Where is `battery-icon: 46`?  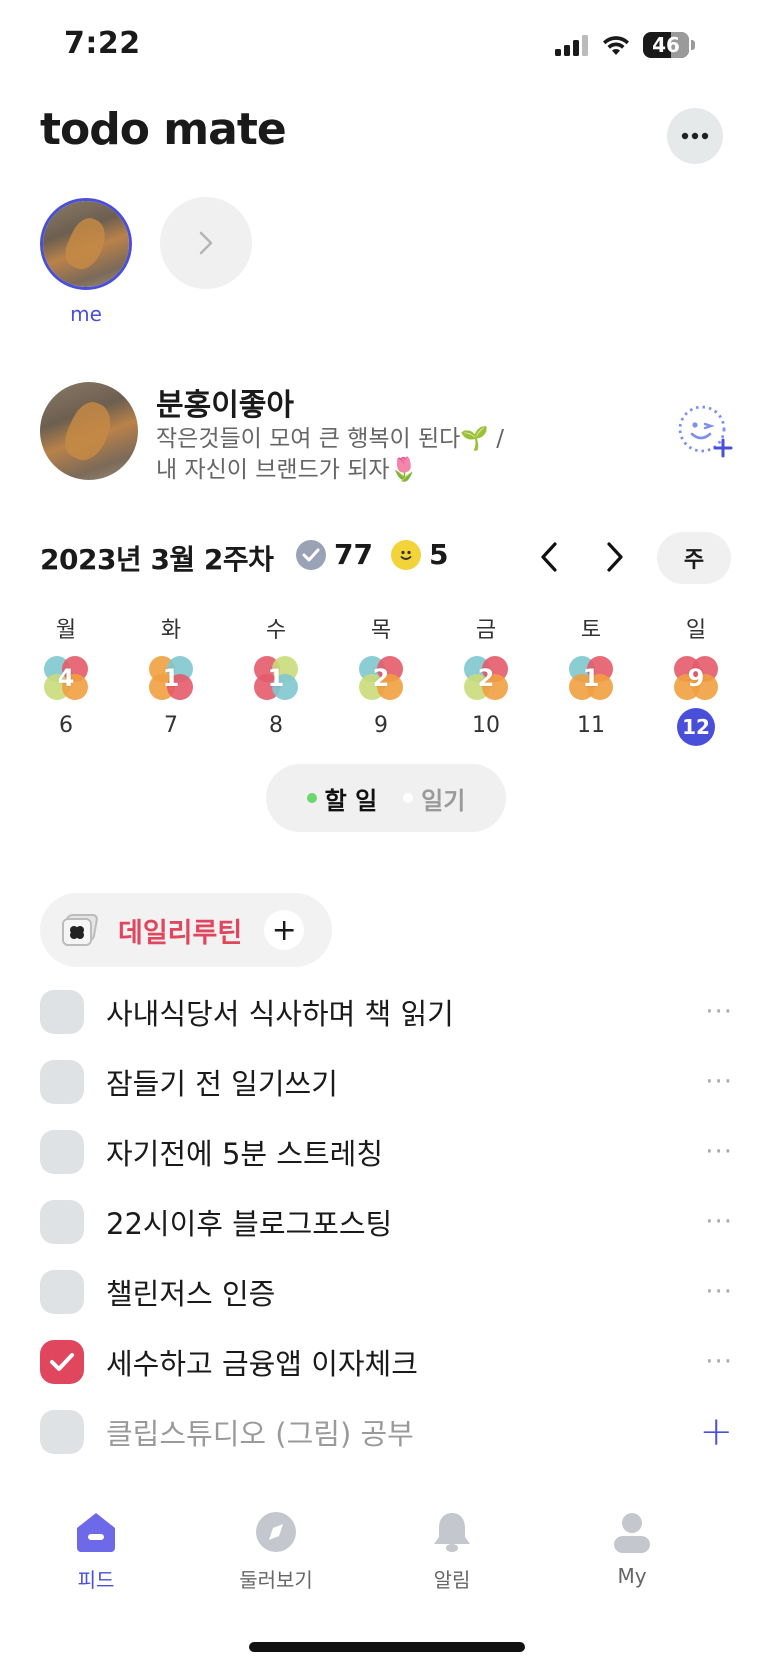 battery-icon: 46 is located at coordinates (666, 45).